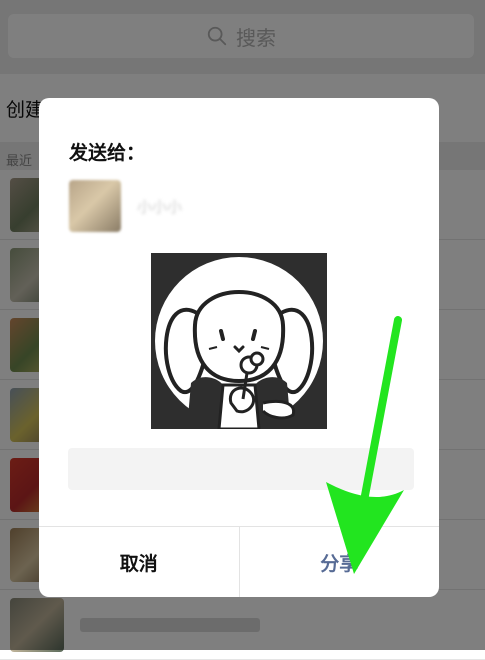 Image resolution: width=485 pixels, height=660 pixels. I want to click on shared-image-preview, so click(239, 341).